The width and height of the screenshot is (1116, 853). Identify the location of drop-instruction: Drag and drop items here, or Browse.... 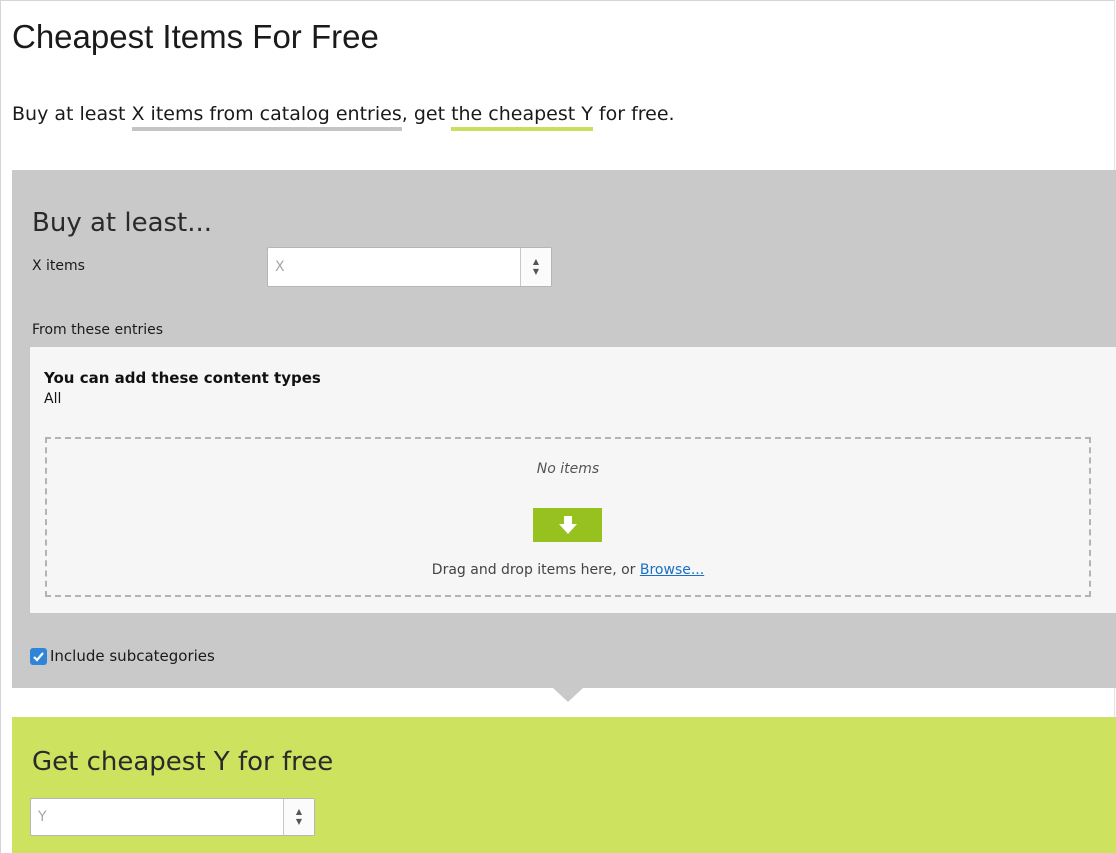
(568, 570).